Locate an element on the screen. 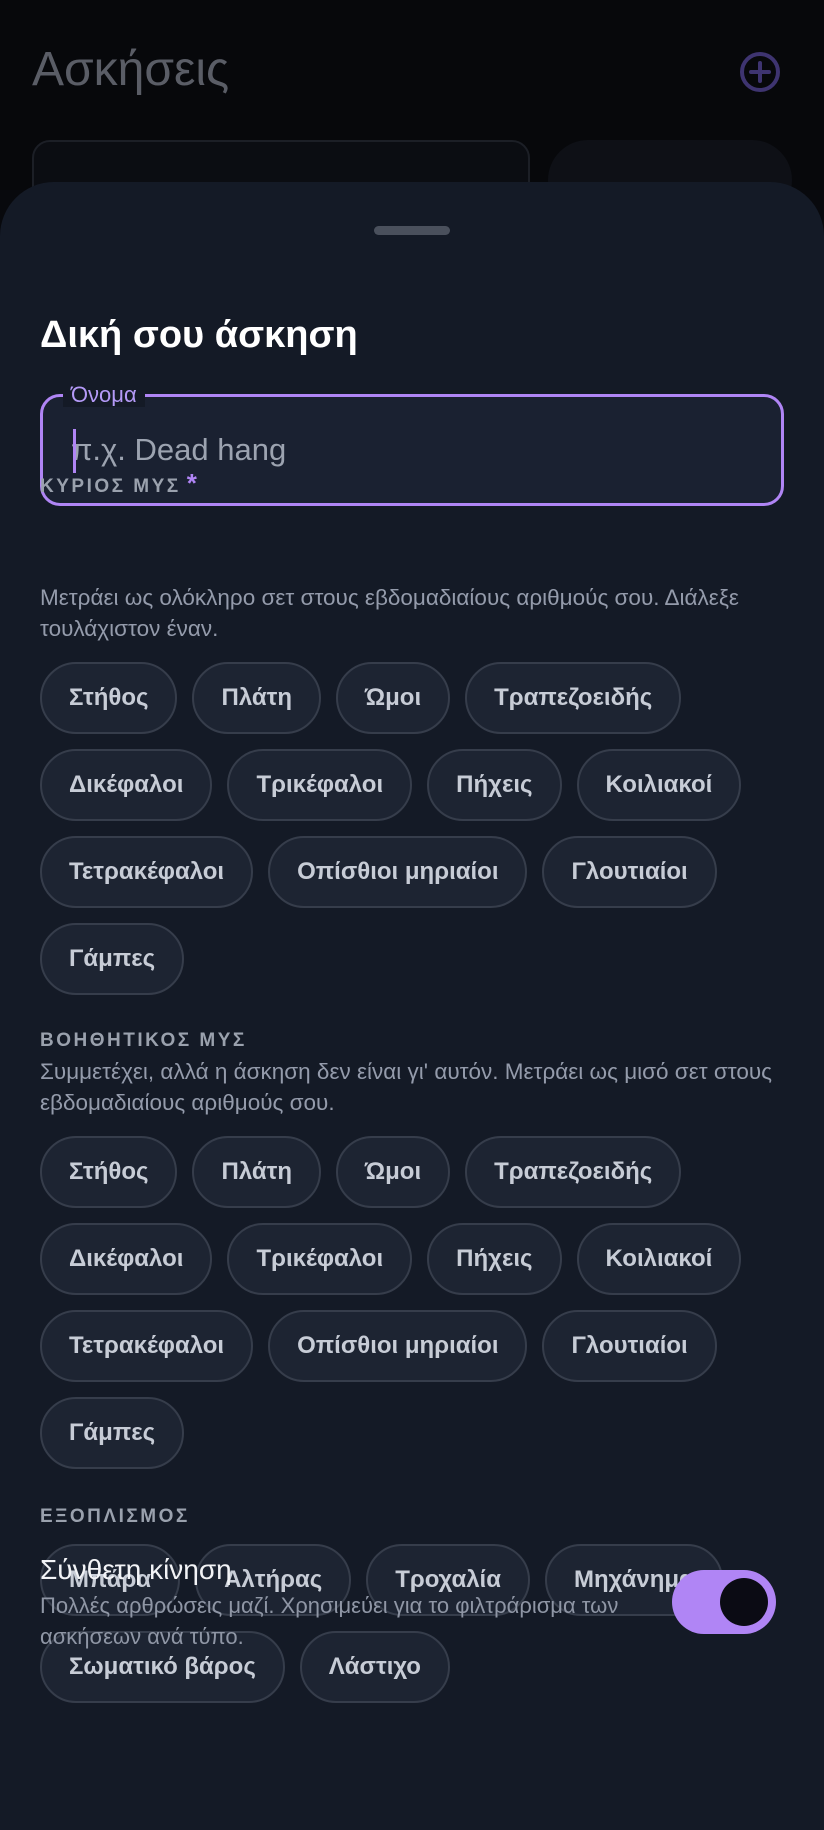 The image size is (824, 1830). secondary-muscle-chip: Γάμπες is located at coordinates (112, 1433).